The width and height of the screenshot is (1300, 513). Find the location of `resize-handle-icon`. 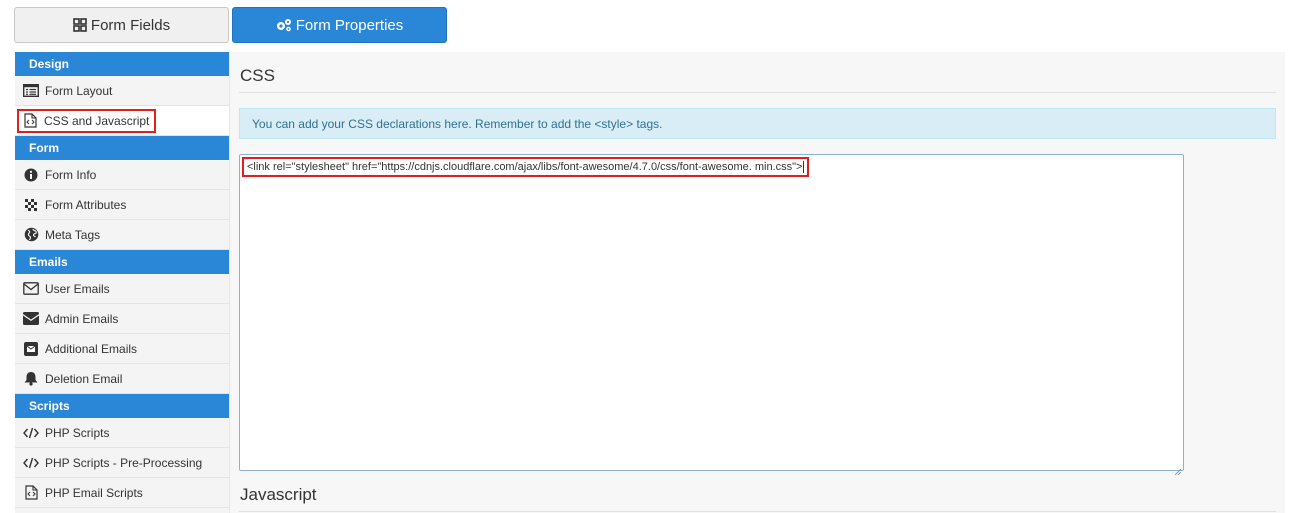

resize-handle-icon is located at coordinates (1178, 469).